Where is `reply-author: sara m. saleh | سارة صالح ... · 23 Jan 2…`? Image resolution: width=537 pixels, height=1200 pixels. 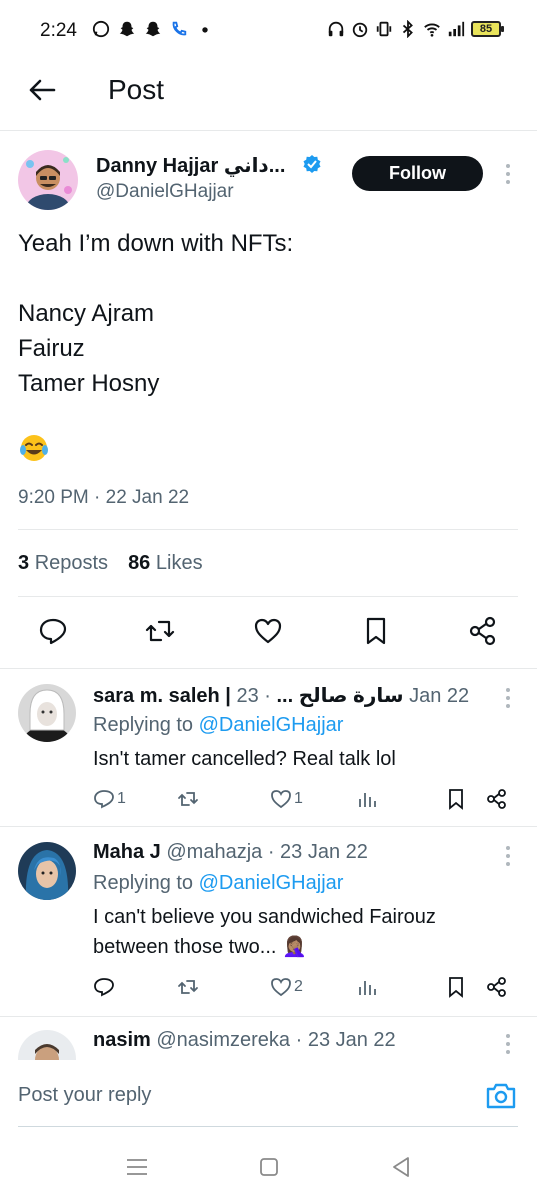 reply-author: sara m. saleh | سارة صالح ... · 23 Jan 2… is located at coordinates (281, 695).